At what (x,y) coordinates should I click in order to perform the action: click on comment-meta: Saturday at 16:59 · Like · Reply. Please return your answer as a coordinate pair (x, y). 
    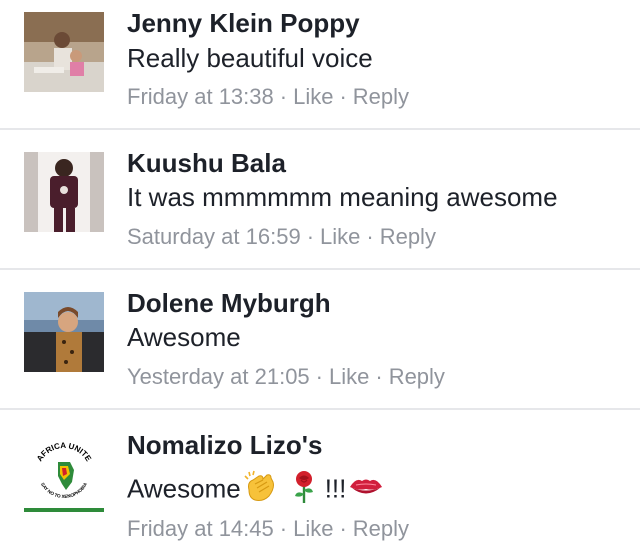
    Looking at the image, I should click on (281, 237).